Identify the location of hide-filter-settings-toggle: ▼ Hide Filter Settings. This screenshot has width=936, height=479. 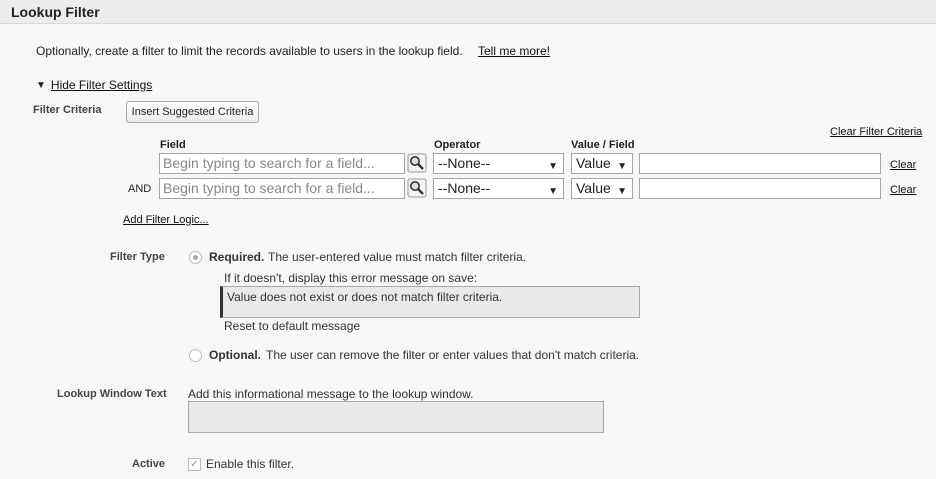
(94, 85).